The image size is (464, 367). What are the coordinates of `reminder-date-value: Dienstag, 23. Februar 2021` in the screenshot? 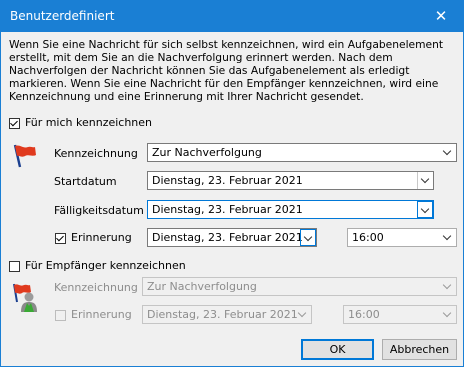 It's located at (227, 237).